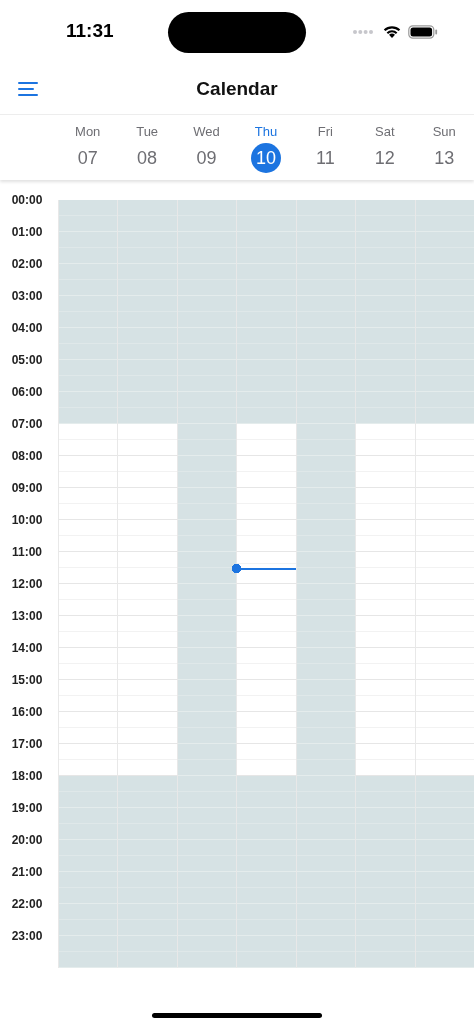 This screenshot has height=1027, width=474. I want to click on hour-label: 04:00, so click(27, 328).